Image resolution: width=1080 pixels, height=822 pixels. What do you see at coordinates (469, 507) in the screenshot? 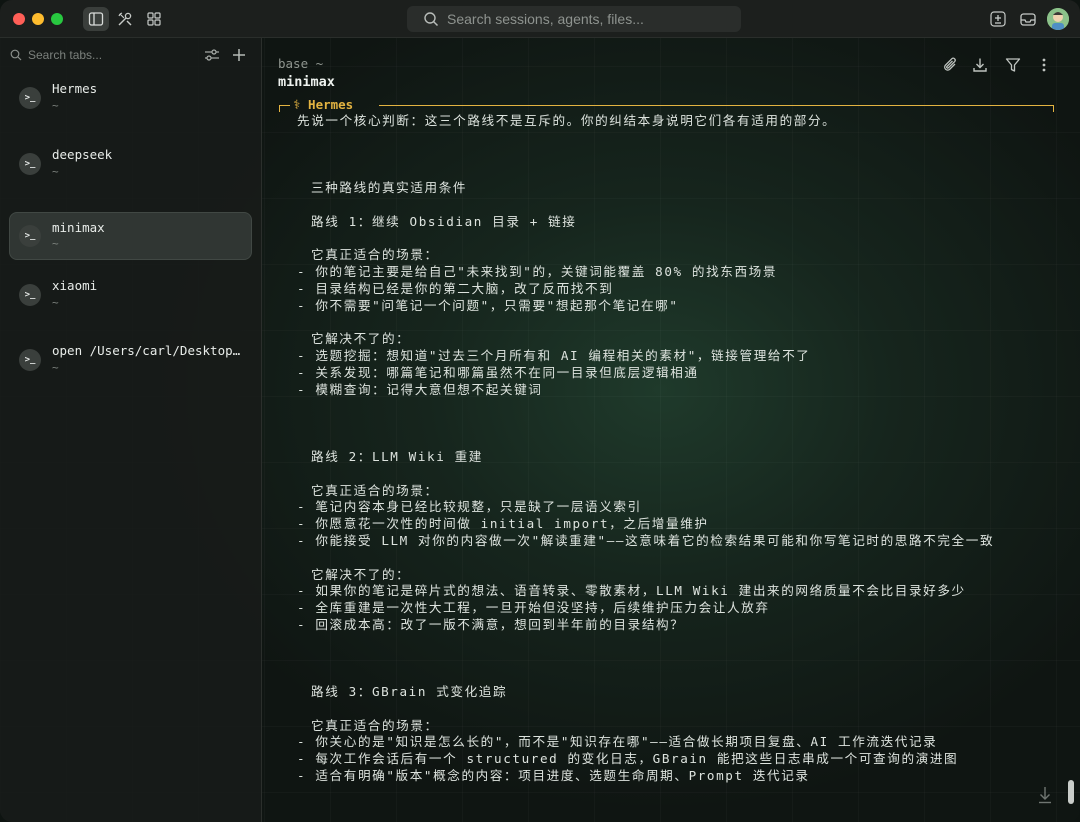
I see `response-line: - 笔记内容本身已经比较规整，只是缺了一层语义索引` at bounding box center [469, 507].